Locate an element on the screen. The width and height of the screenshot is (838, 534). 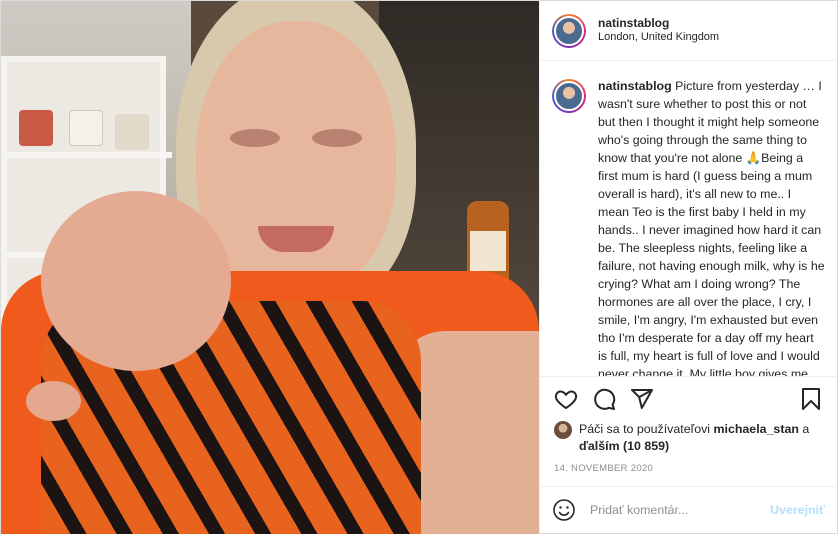
action-bar is located at coordinates (688, 399).